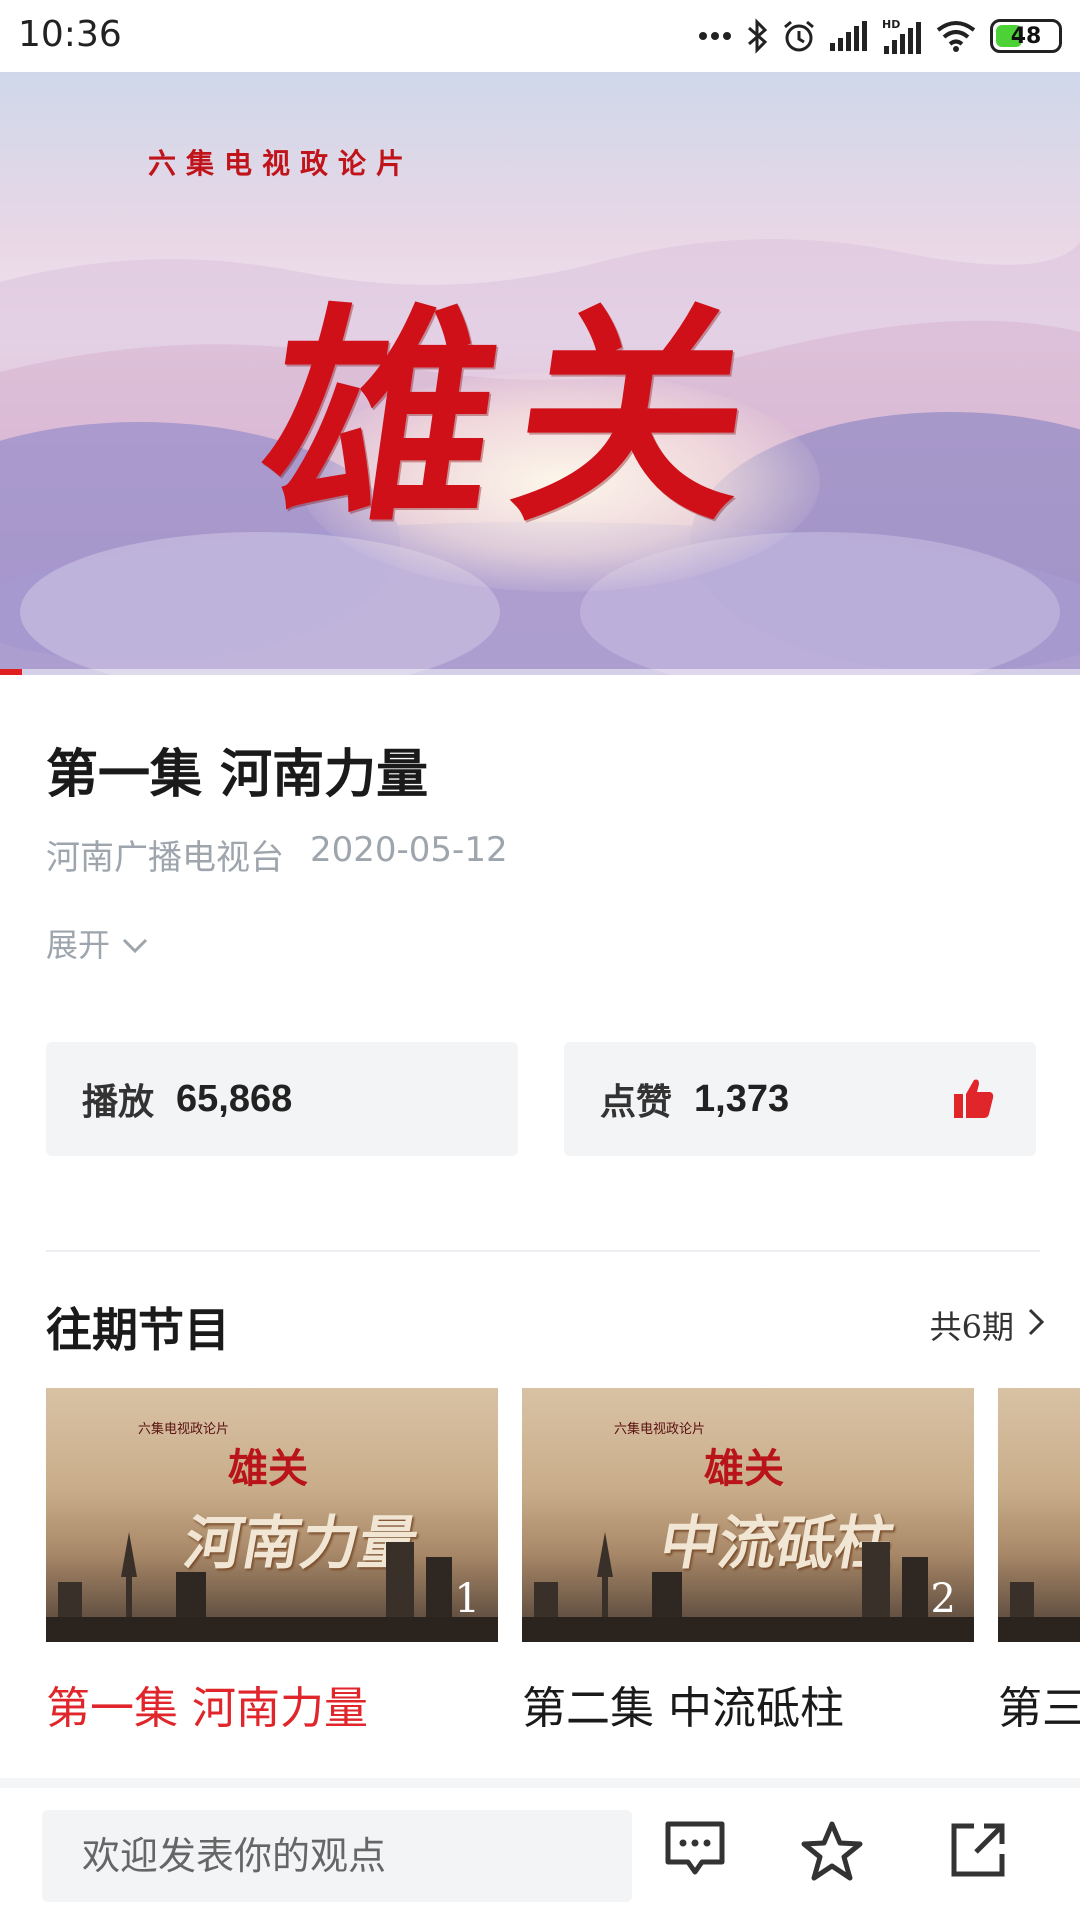 This screenshot has height=1920, width=1080. I want to click on status-icons: HD 48, so click(880, 36).